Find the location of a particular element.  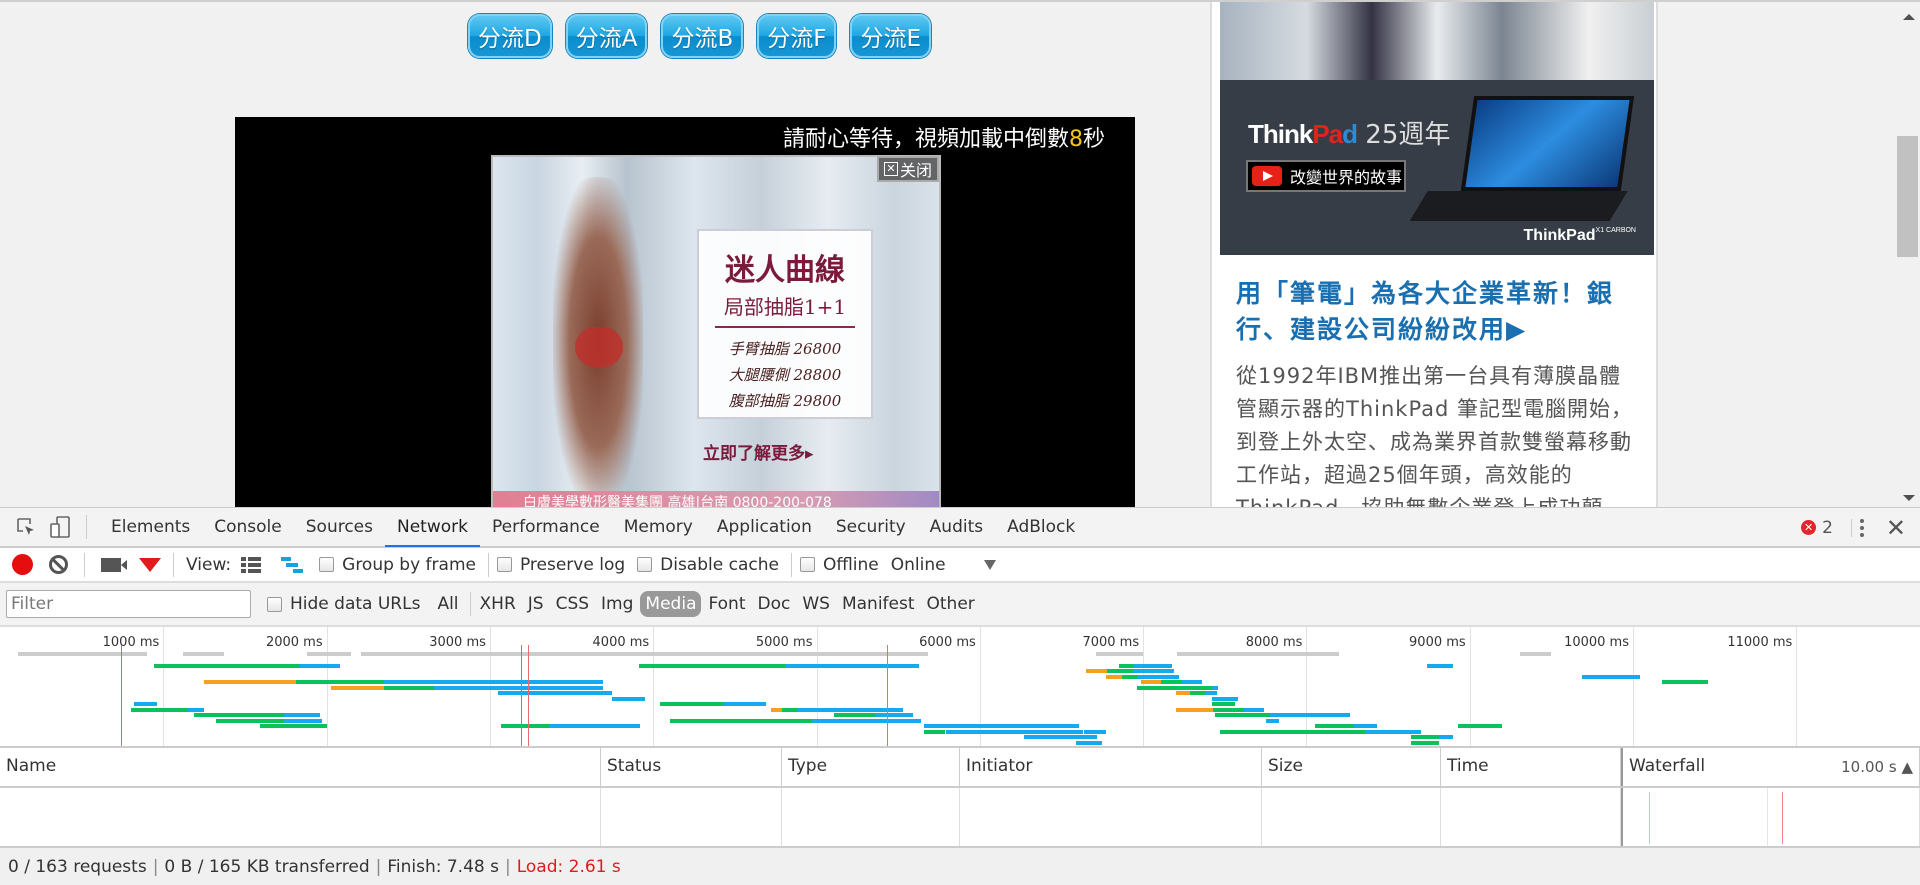

close-devtools-icon: ✕ is located at coordinates (1896, 528).